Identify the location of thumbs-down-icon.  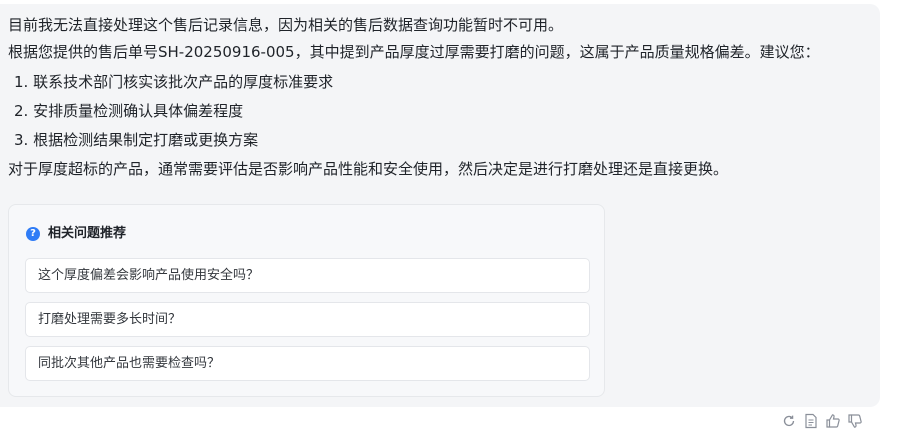
(855, 421).